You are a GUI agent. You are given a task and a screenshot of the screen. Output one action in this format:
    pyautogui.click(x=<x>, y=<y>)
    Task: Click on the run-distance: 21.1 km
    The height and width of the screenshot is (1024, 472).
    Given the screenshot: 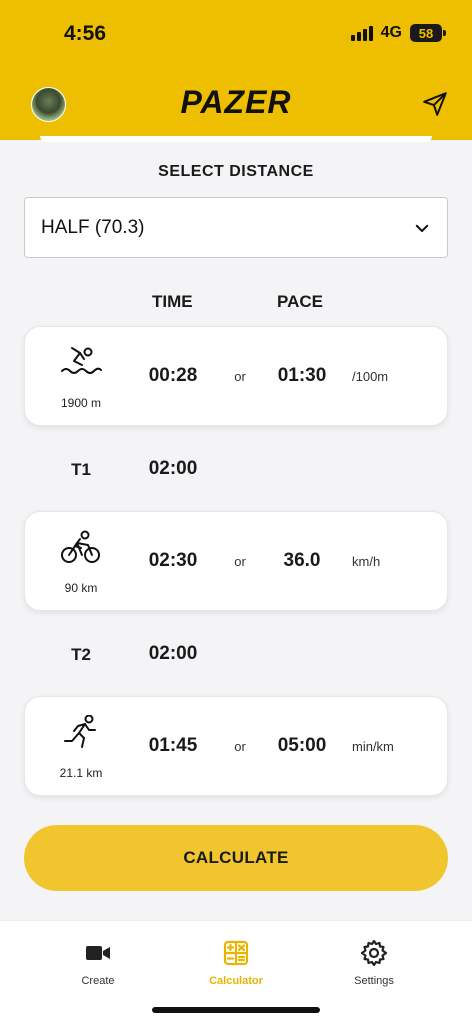 What is the action you would take?
    pyautogui.click(x=81, y=773)
    